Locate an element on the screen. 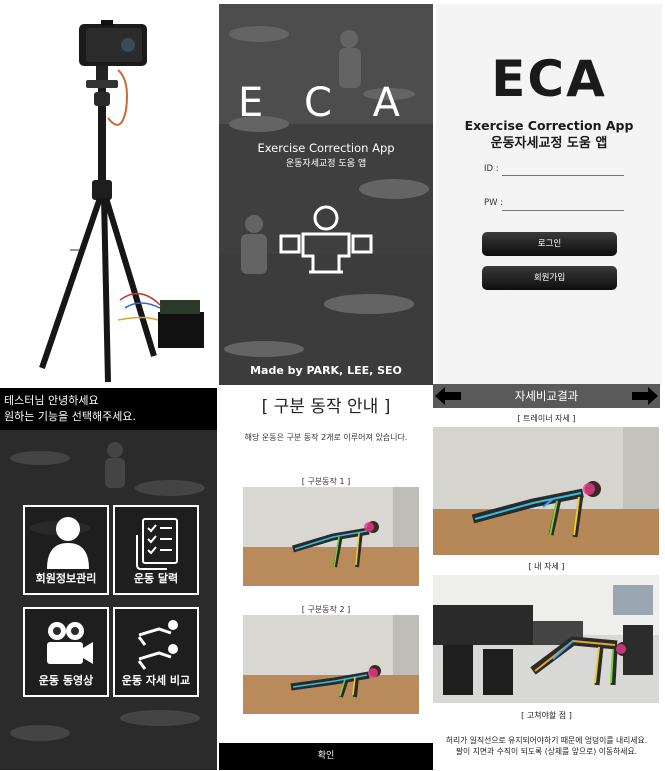  app-logo: ECA is located at coordinates (549, 79).